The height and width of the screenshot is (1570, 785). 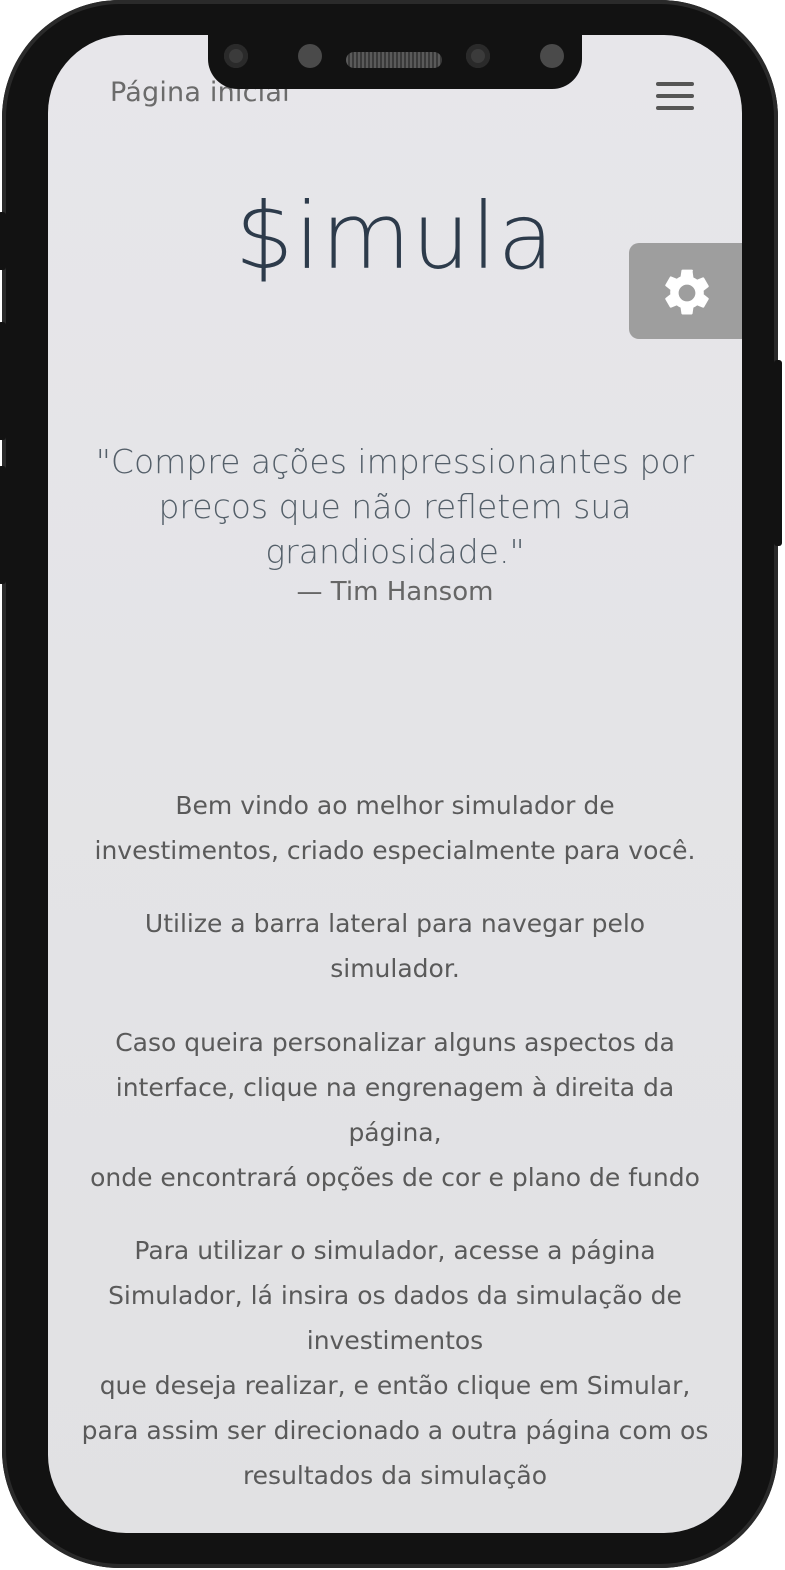 I want to click on gear-icon, so click(x=687, y=292).